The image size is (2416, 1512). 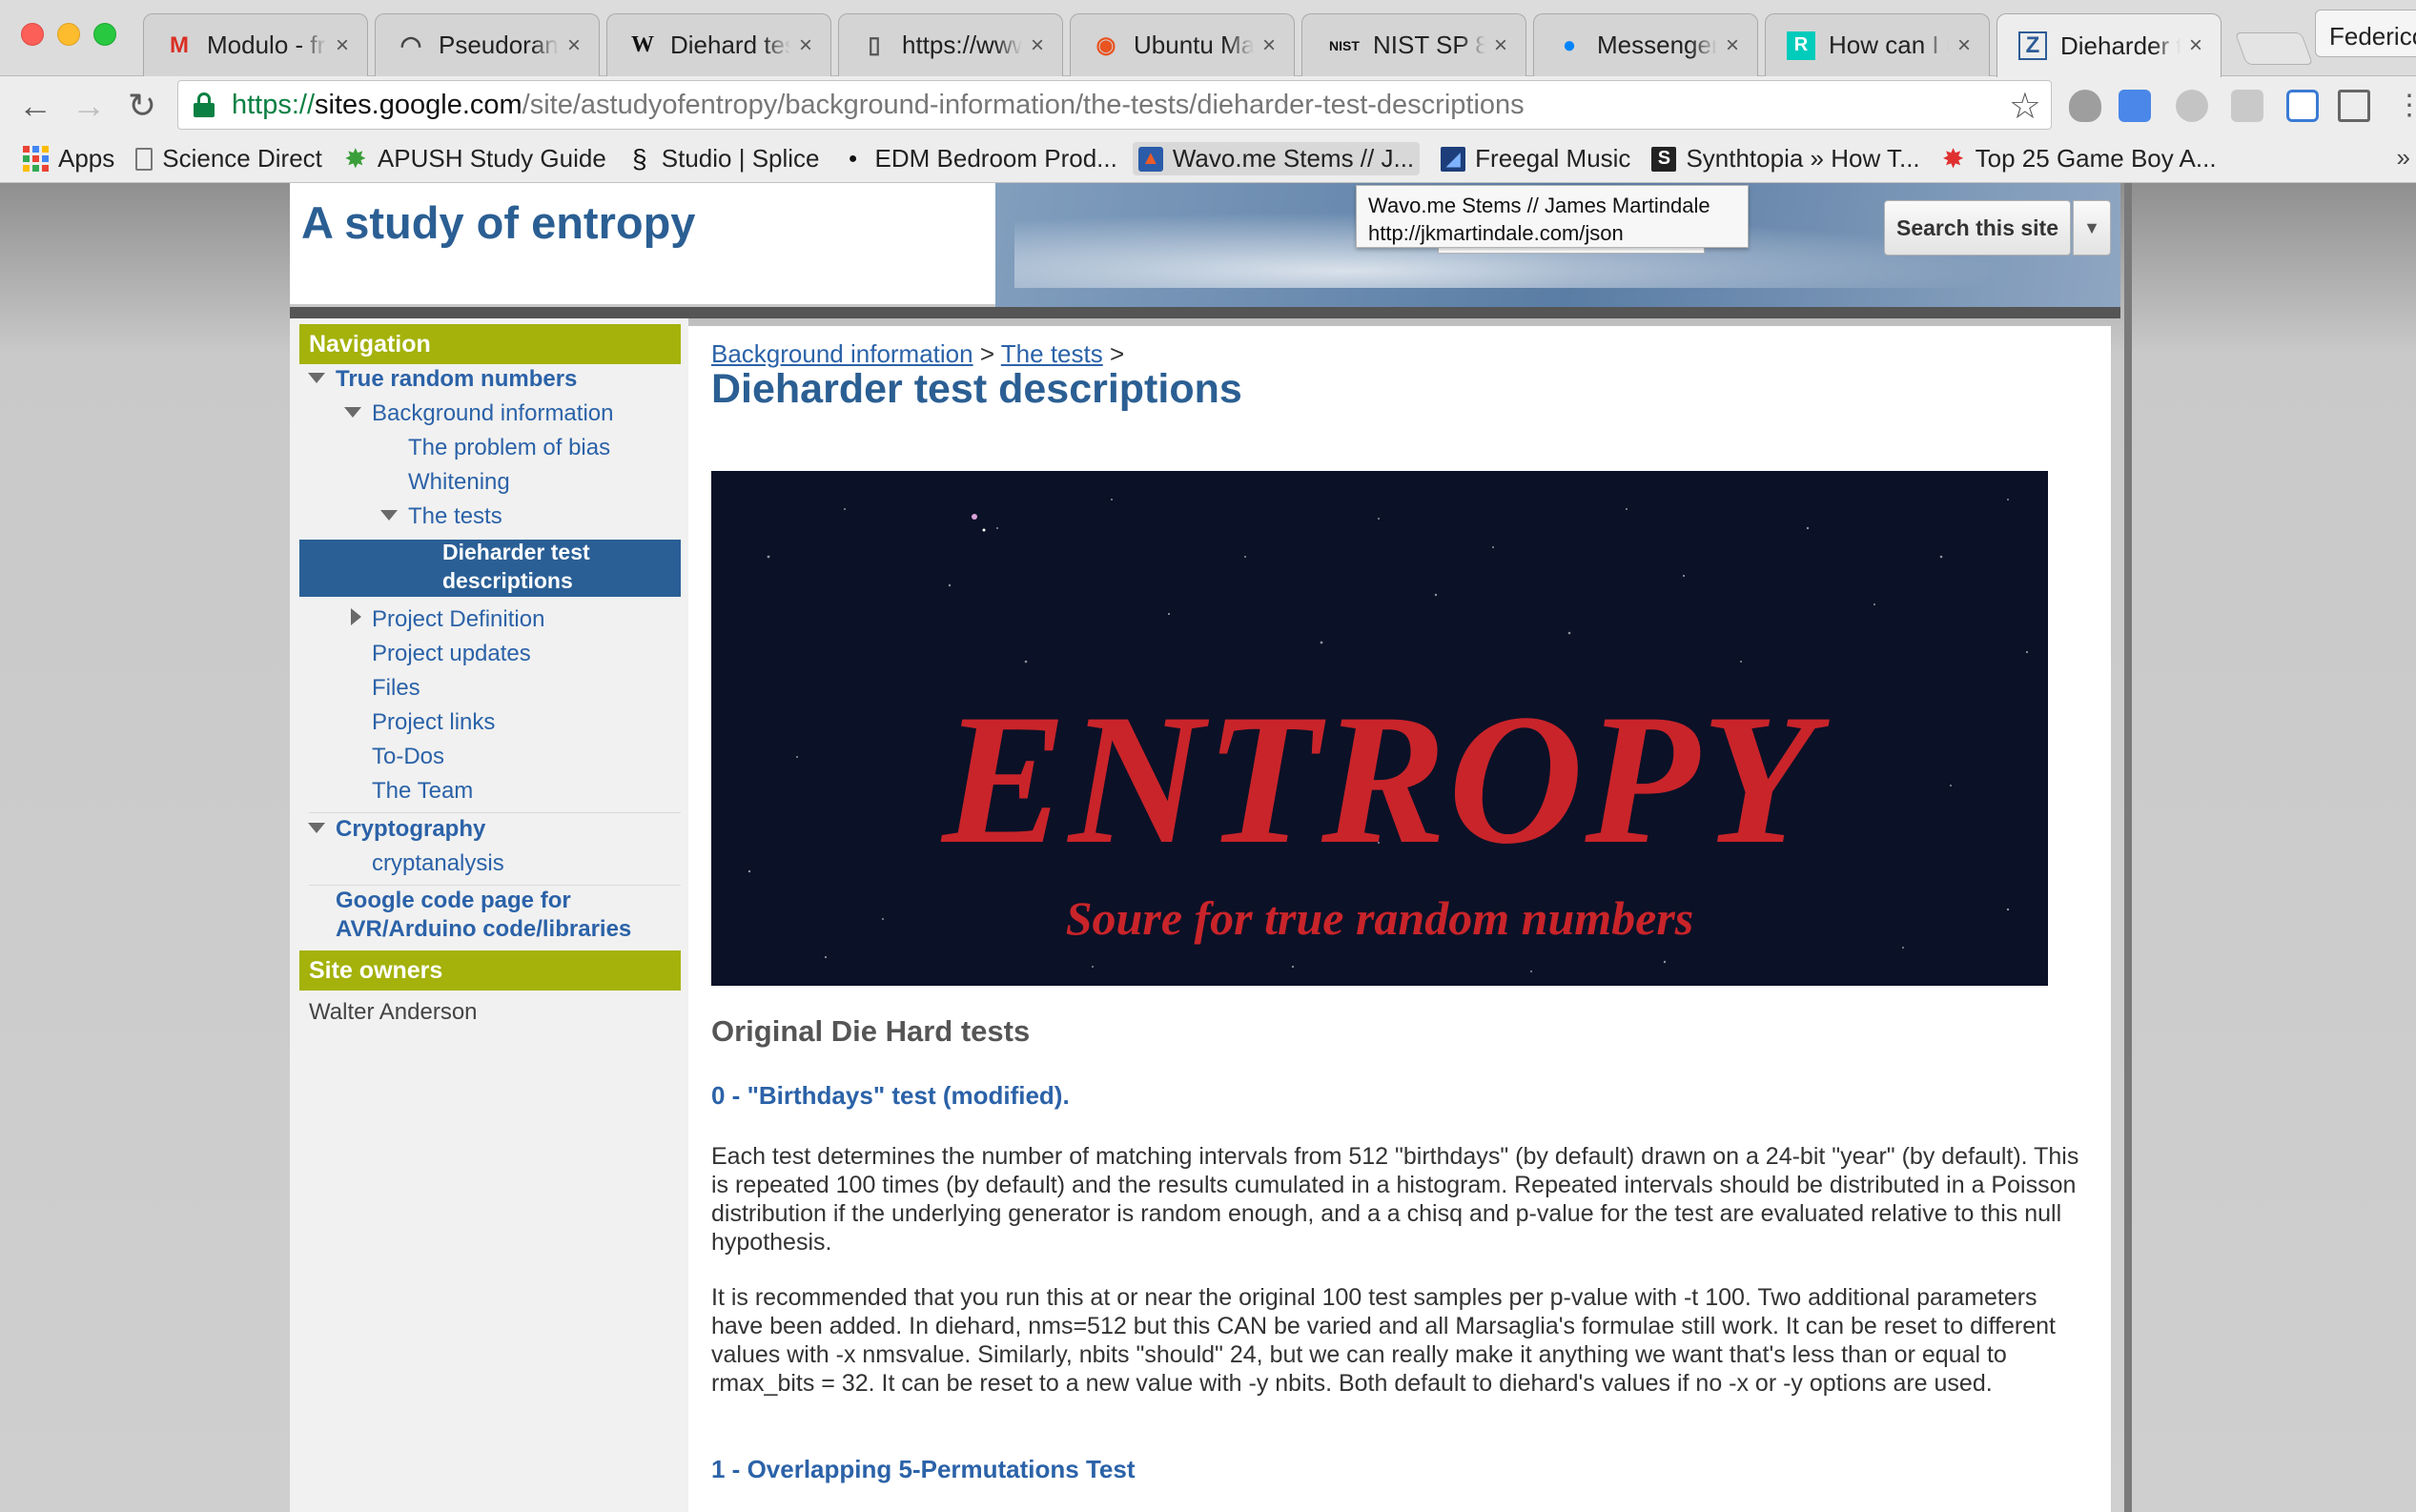 I want to click on nav-google-code-line2: AVR/Arduino code/libraries, so click(x=483, y=929).